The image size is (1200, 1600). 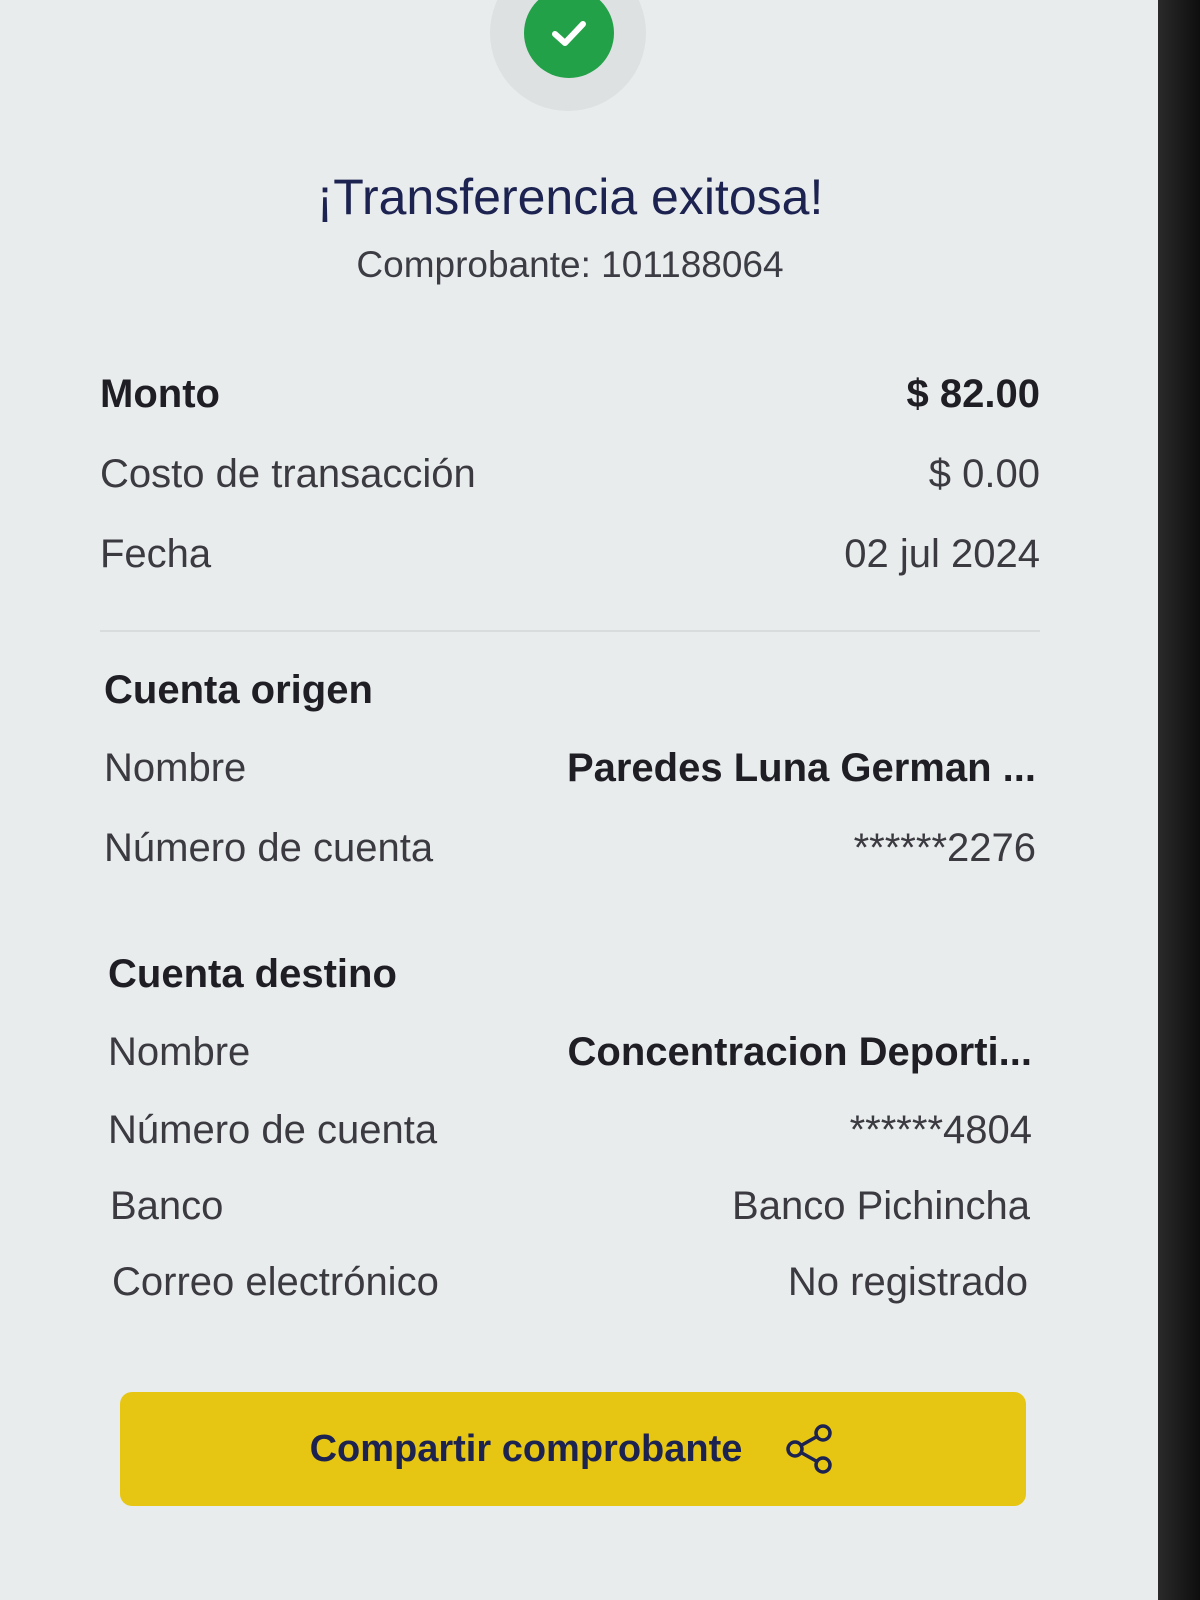 I want to click on check-icon, so click(x=569, y=33).